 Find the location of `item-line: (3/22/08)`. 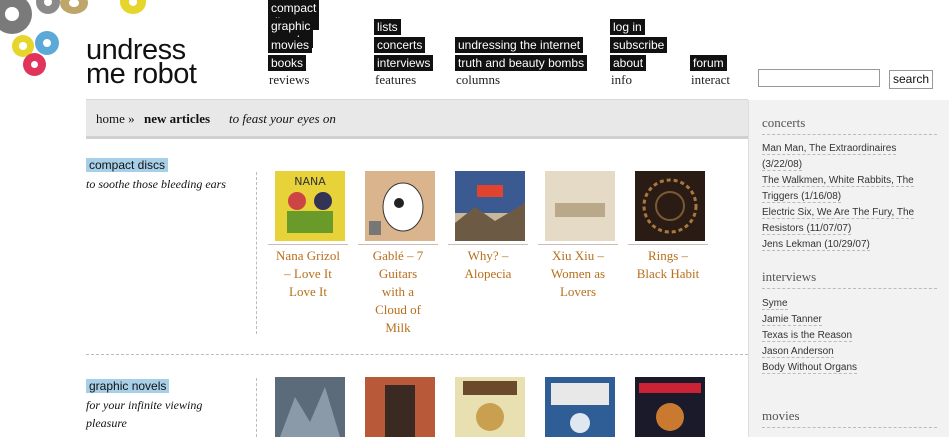

item-line: (3/22/08) is located at coordinates (782, 165).